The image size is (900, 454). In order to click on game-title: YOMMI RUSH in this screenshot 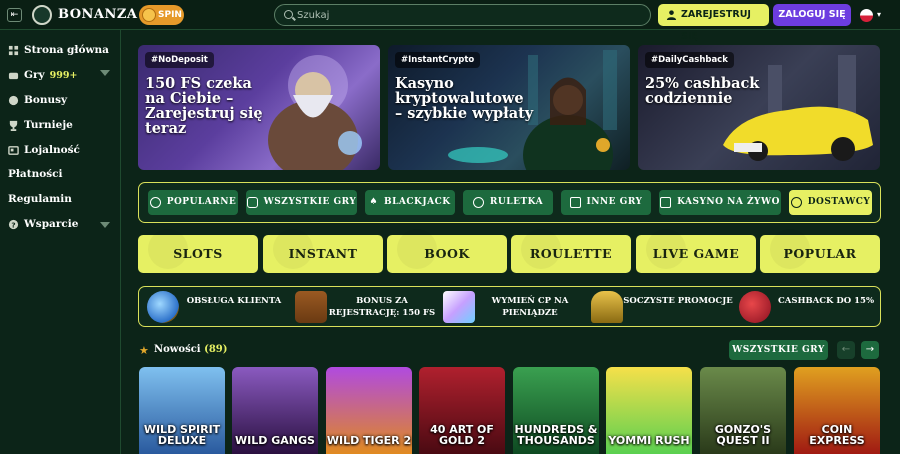, I will do `click(649, 440)`.